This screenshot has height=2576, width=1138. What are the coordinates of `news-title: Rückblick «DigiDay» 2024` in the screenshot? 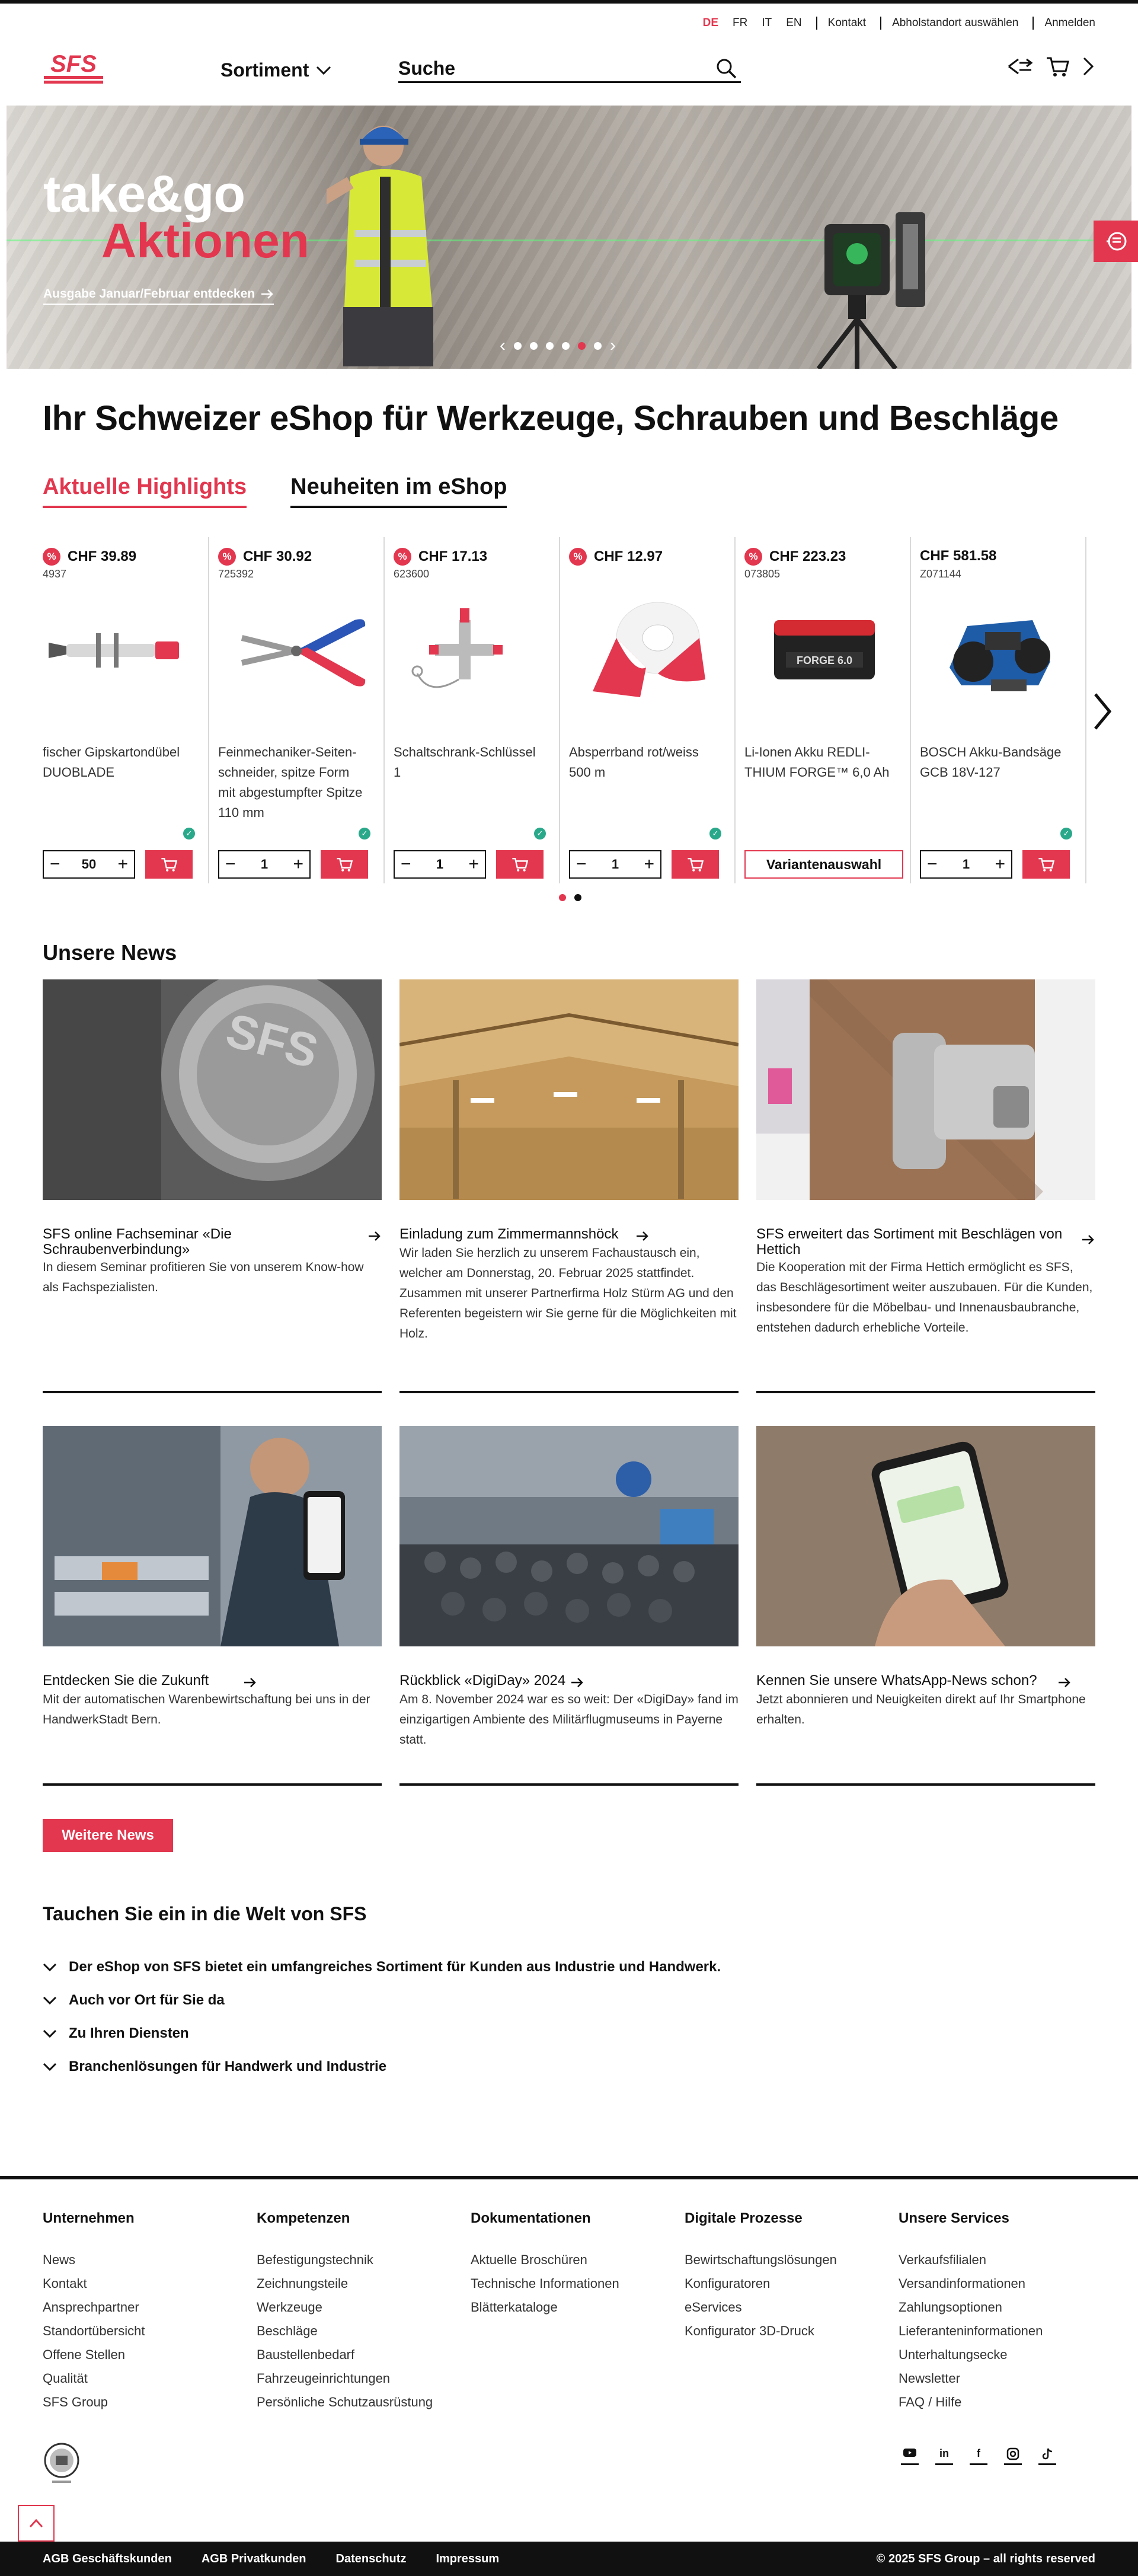 It's located at (482, 1680).